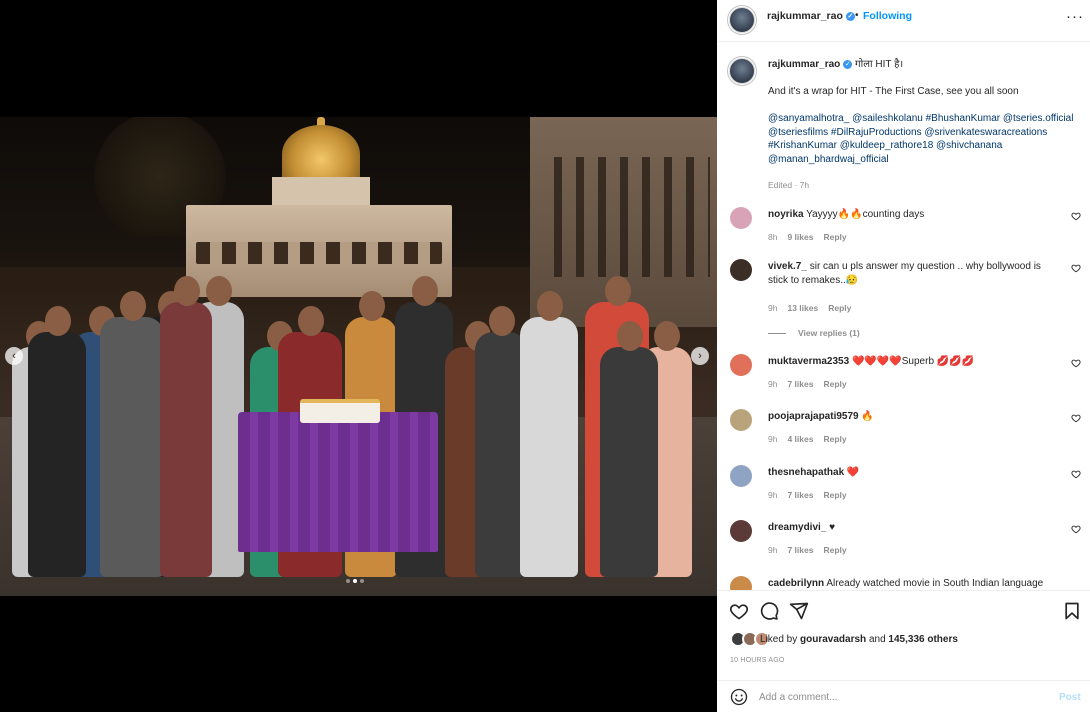 The width and height of the screenshot is (1090, 712). I want to click on liked-by-and: and, so click(877, 639).